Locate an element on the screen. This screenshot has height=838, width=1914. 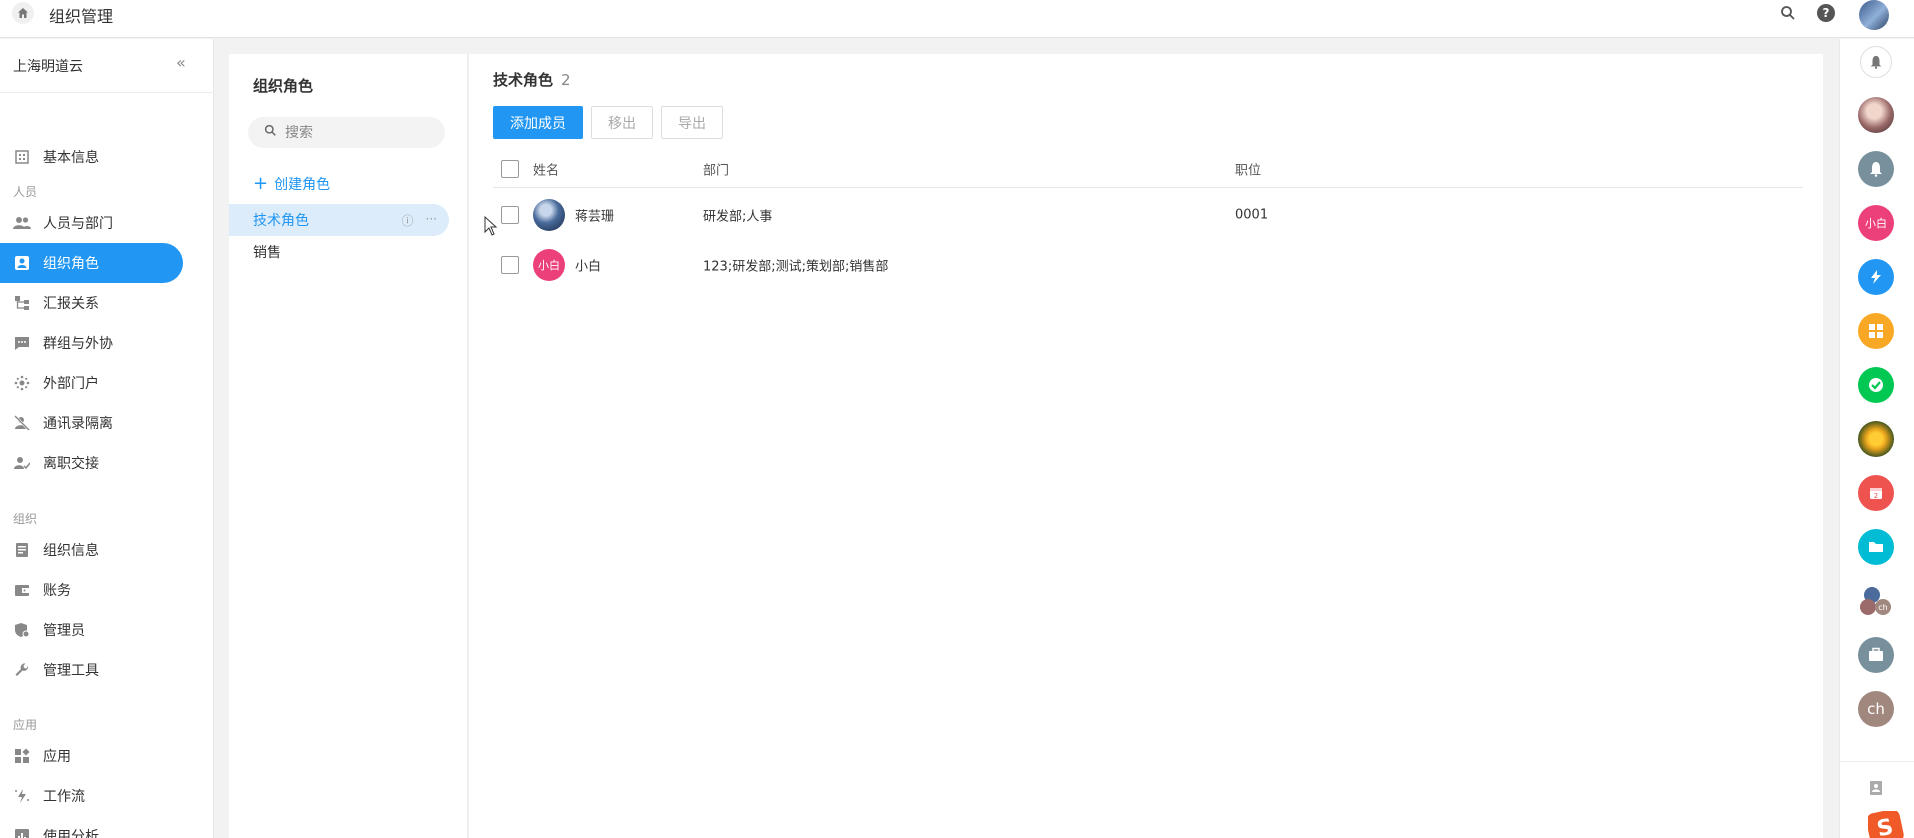
select-all-checkbox is located at coordinates (510, 168).